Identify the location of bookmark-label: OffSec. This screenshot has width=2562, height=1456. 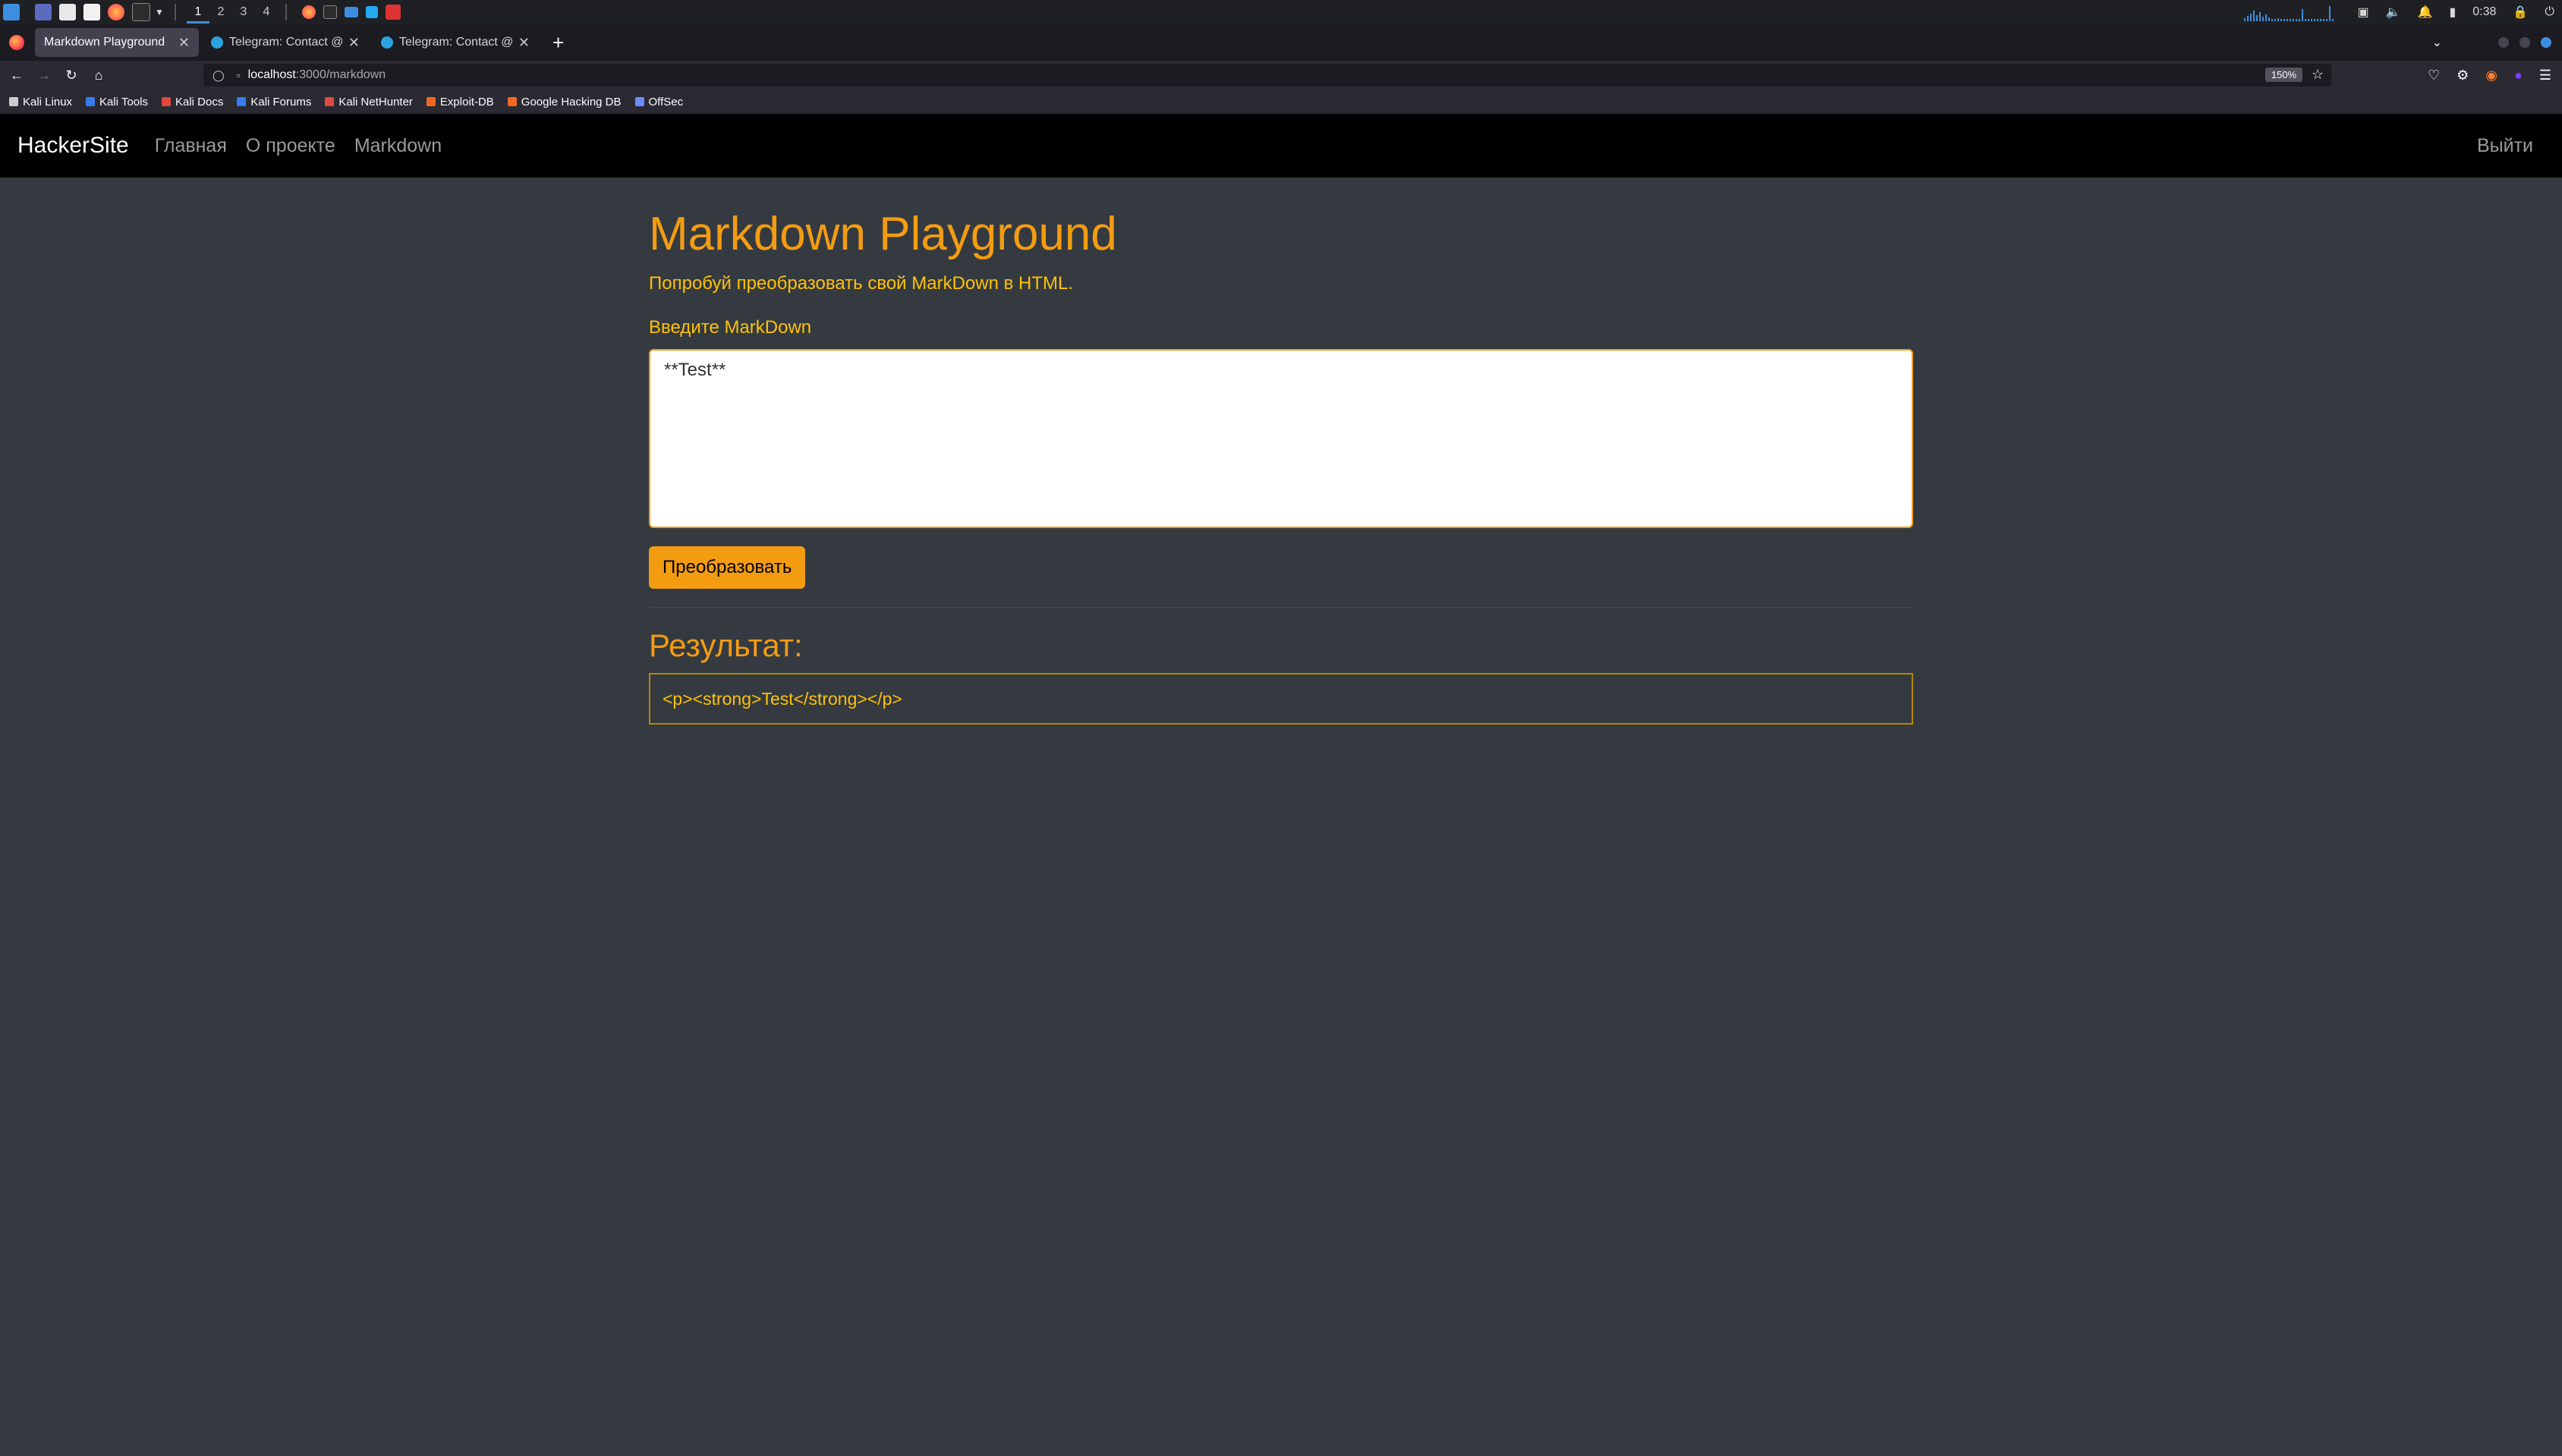
(666, 101).